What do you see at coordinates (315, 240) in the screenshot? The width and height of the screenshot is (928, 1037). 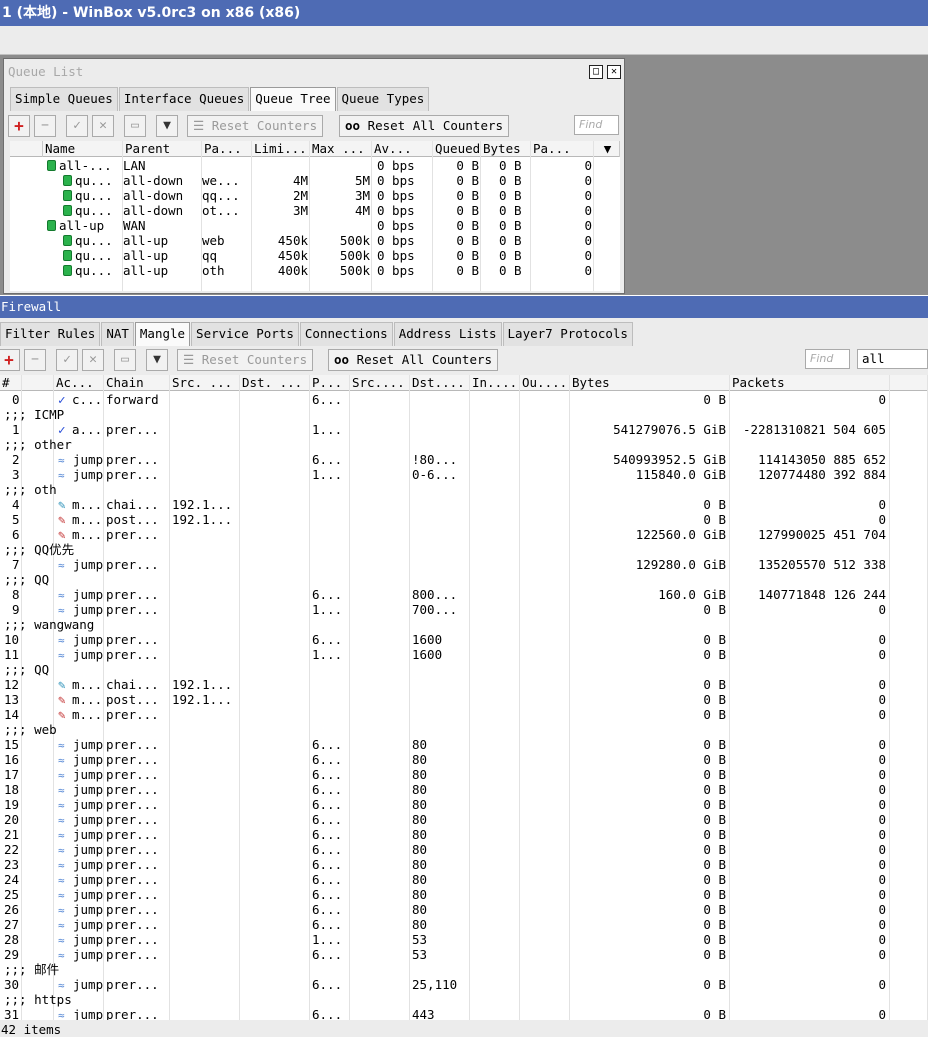 I see `table-row: qu... all-up web 450k 500k 0 bps 0 B 0 B 0` at bounding box center [315, 240].